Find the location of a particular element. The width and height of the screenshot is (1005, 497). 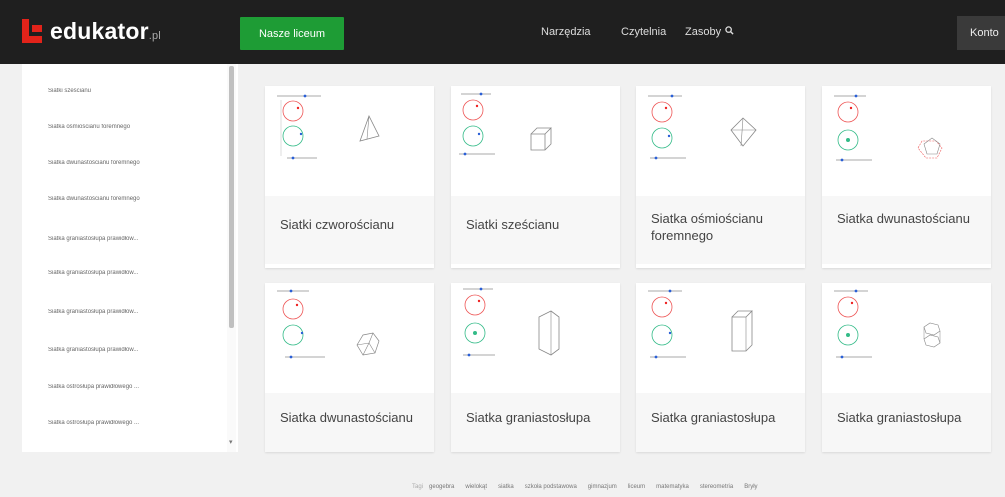

card-siatka-osmioscianu: Siatka ośmiościanu foremnego is located at coordinates (720, 177).